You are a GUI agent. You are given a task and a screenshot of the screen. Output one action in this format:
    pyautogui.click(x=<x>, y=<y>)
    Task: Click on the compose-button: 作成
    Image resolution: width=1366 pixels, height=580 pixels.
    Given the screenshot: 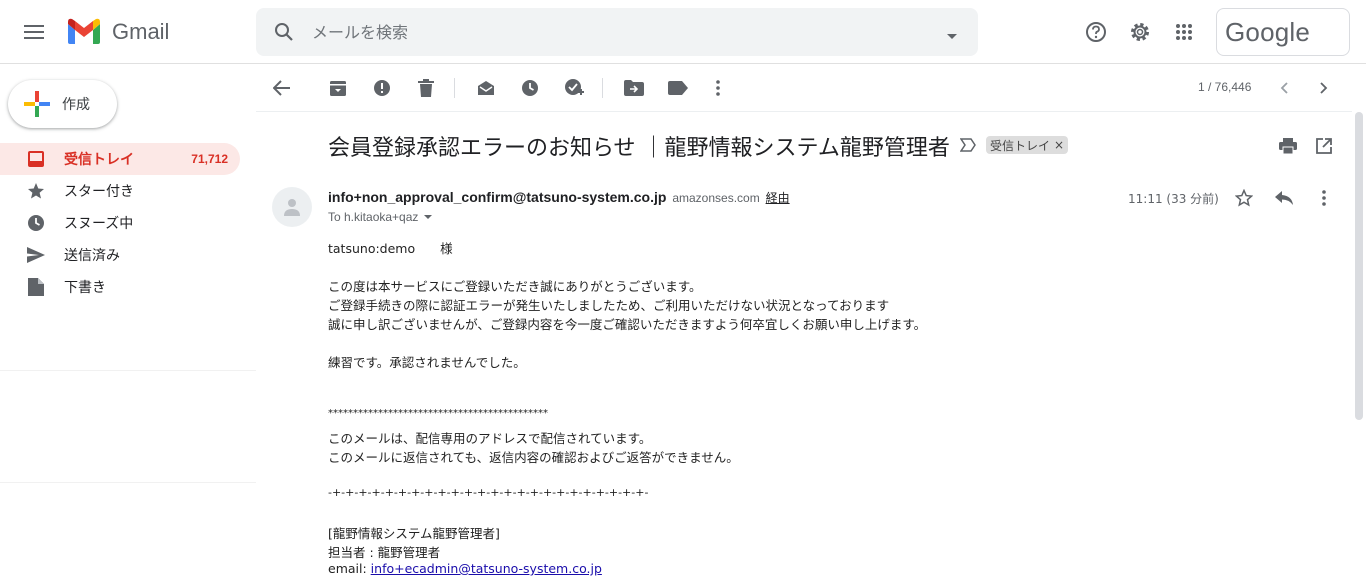 What is the action you would take?
    pyautogui.click(x=62, y=104)
    